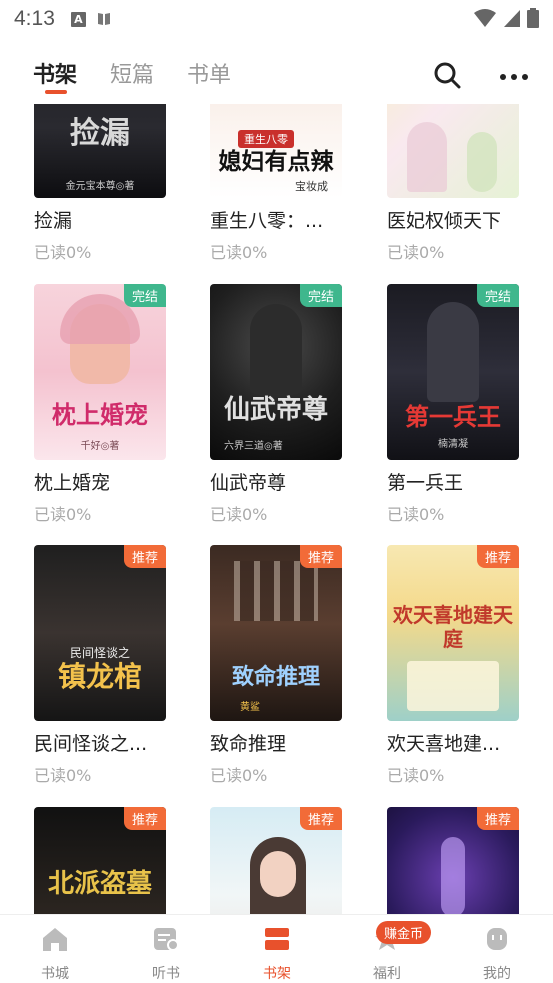 This screenshot has height=983, width=553. Describe the element at coordinates (453, 372) in the screenshot. I see `book-cover: 第一兵王 楠清凝 完结` at that location.